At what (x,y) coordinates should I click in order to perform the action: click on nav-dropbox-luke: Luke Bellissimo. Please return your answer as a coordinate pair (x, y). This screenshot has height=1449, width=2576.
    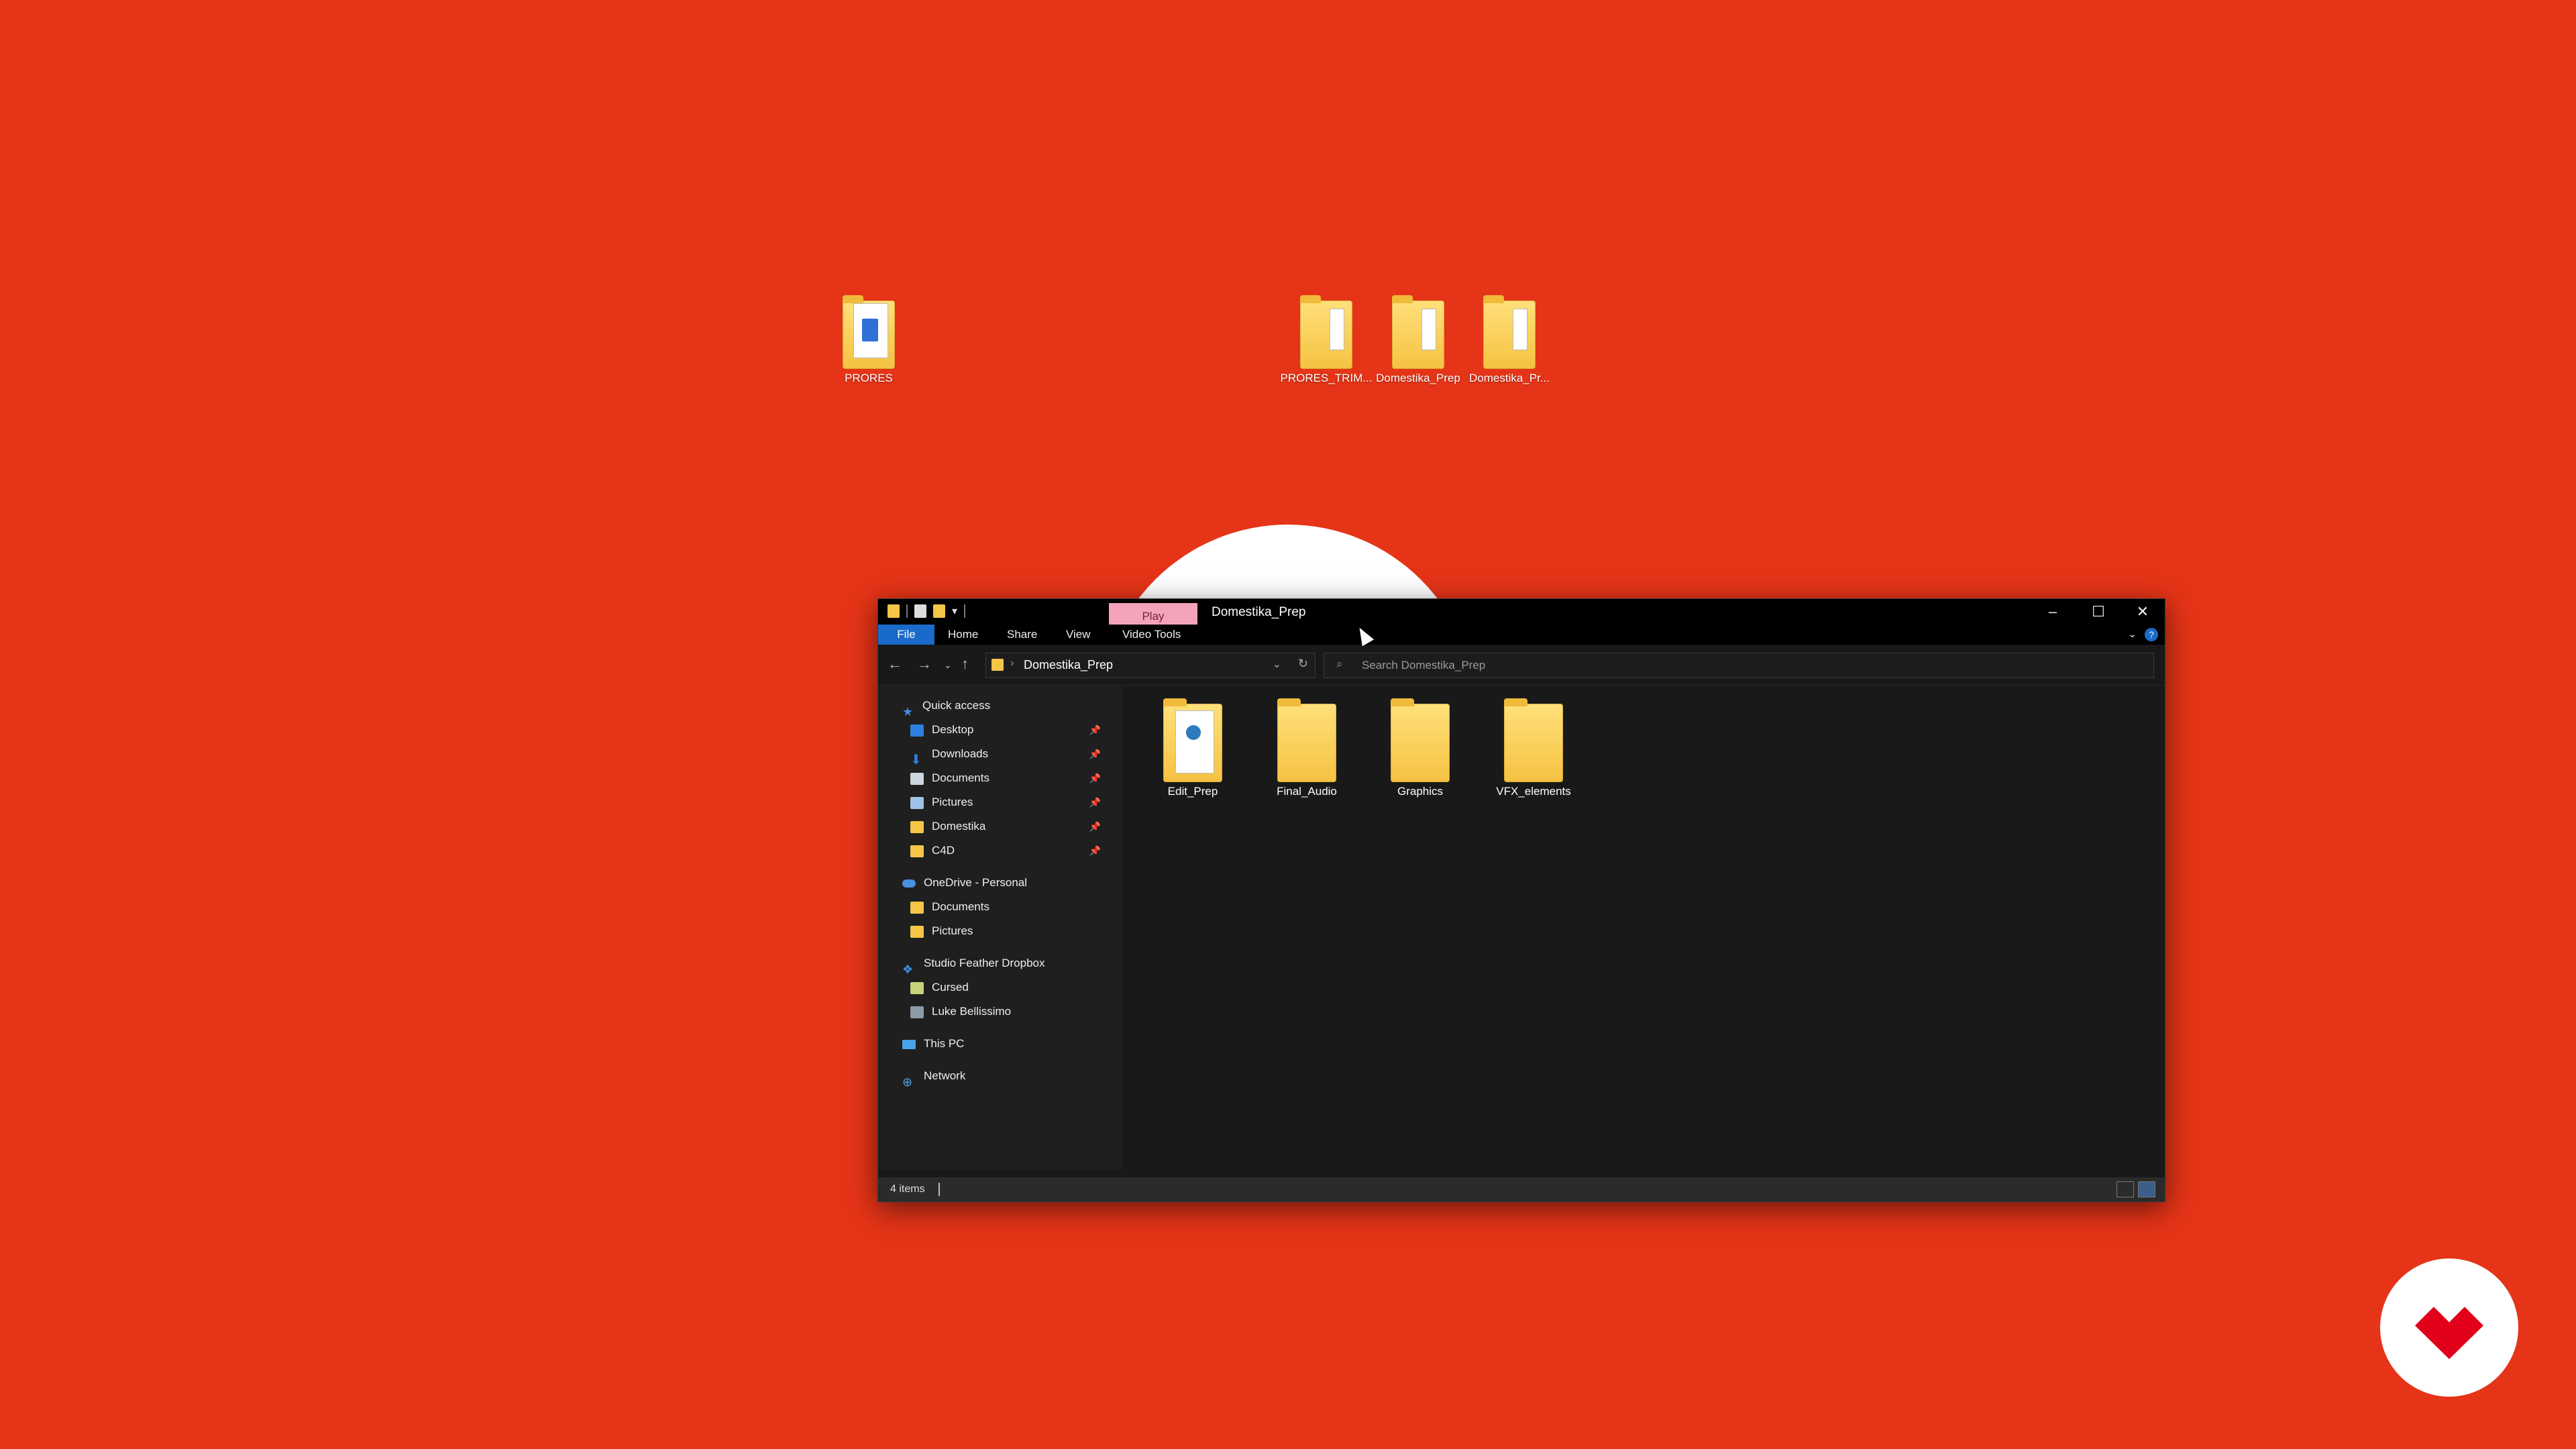
    Looking at the image, I should click on (960, 1011).